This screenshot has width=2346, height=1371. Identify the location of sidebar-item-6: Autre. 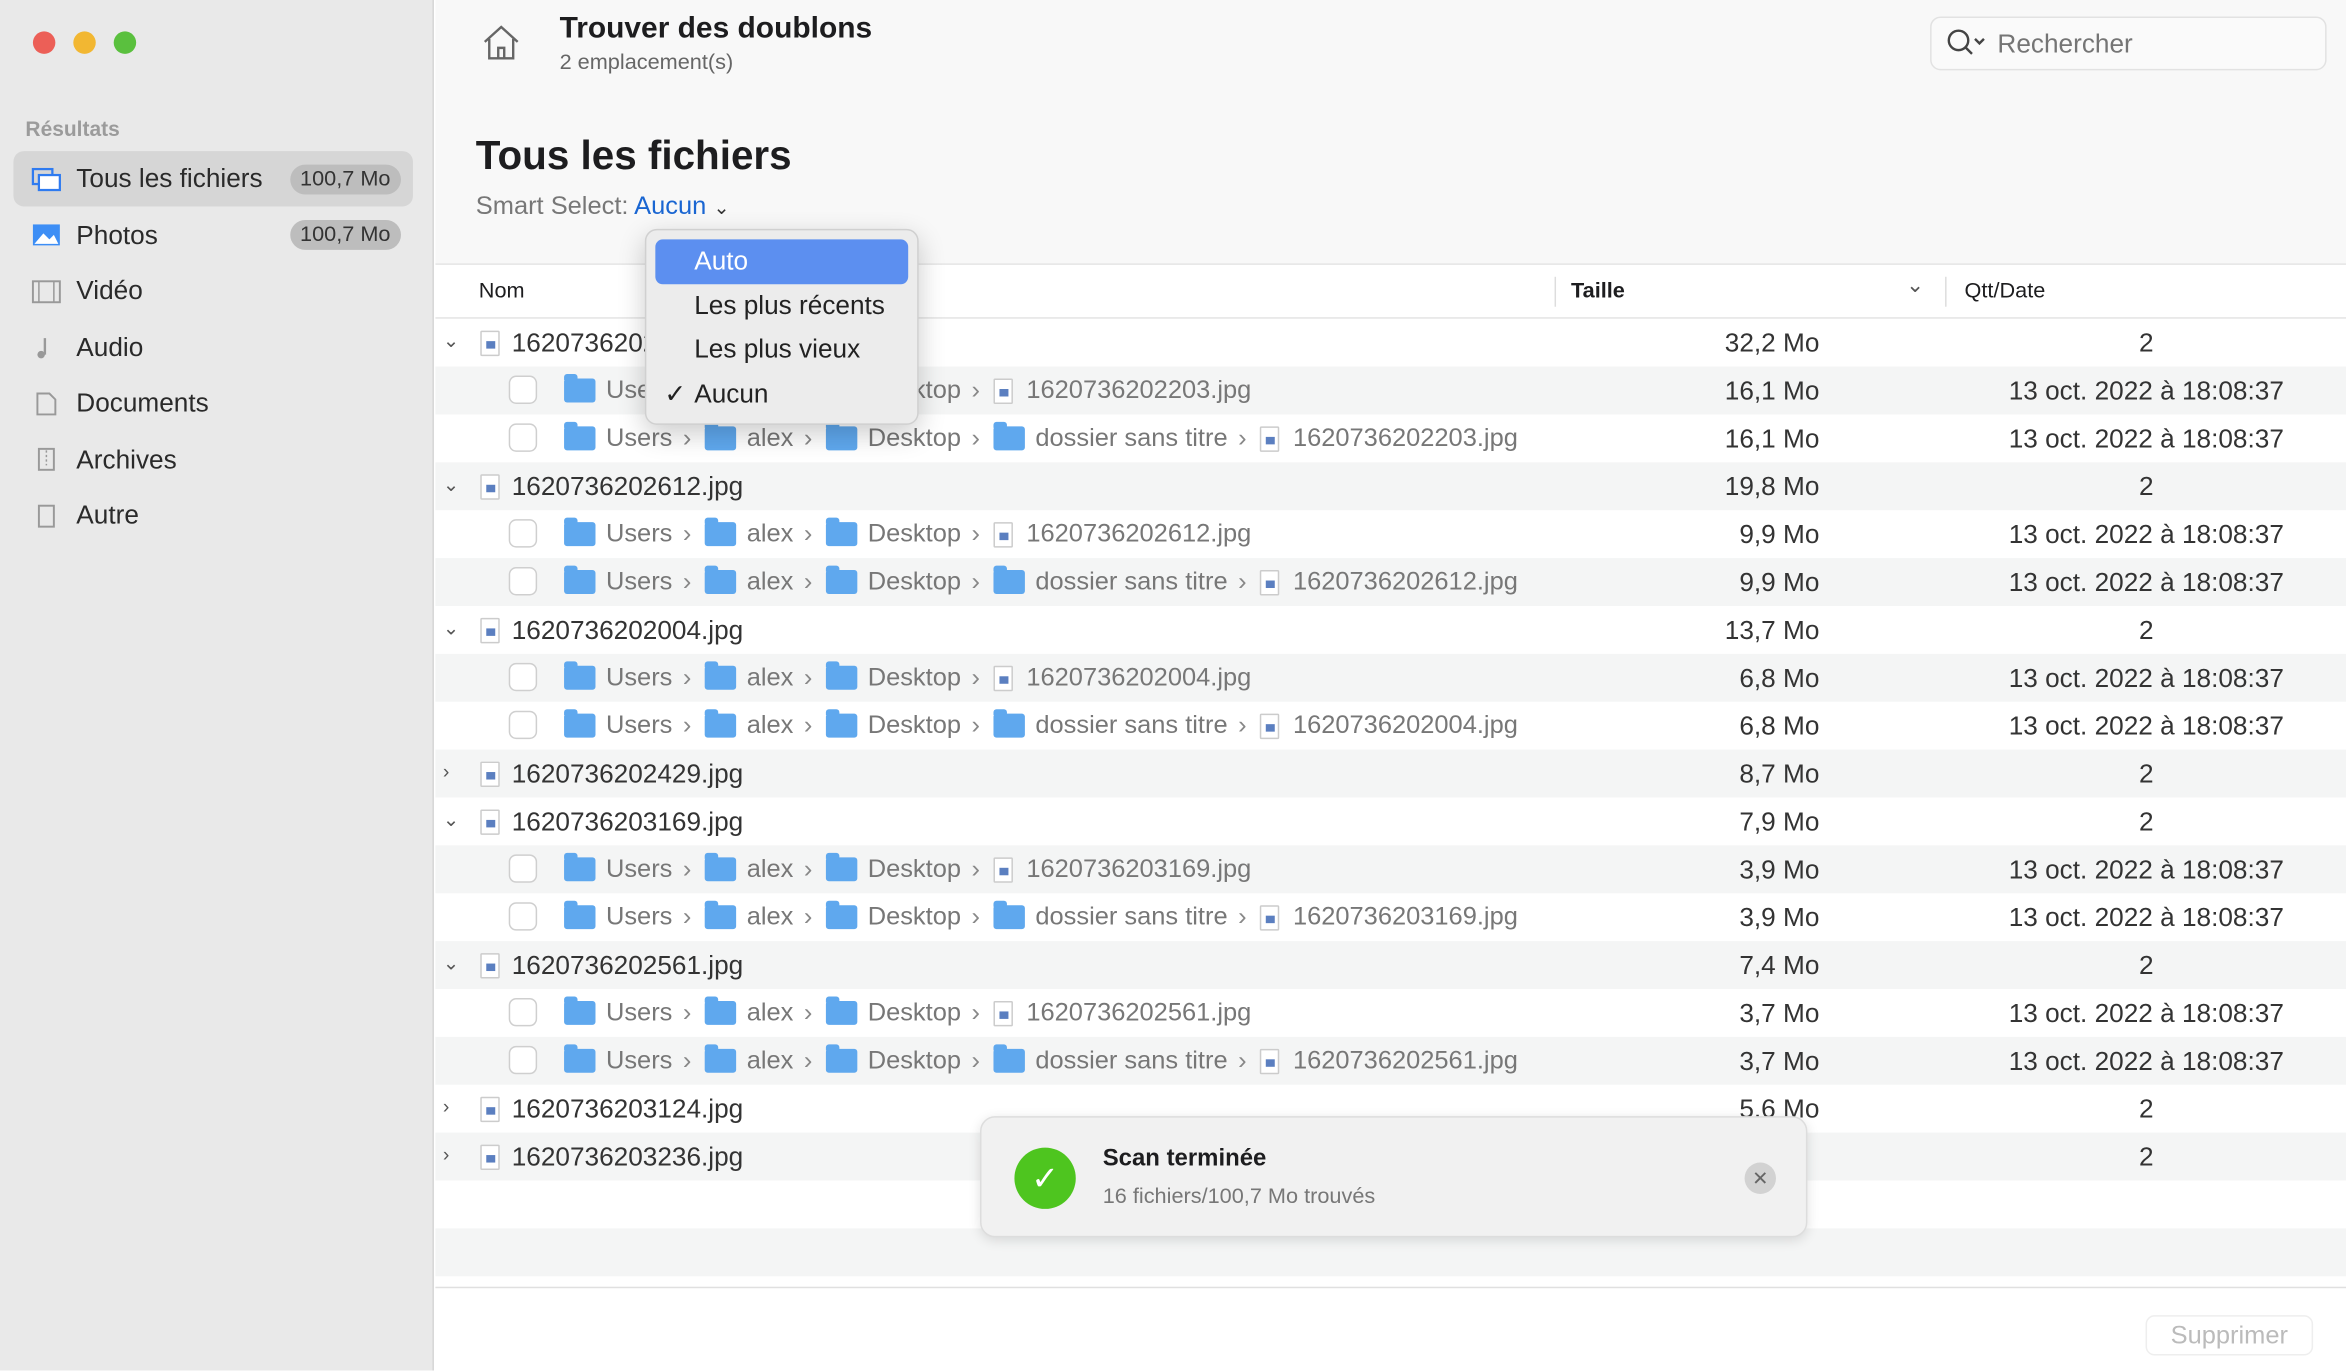
(212, 515).